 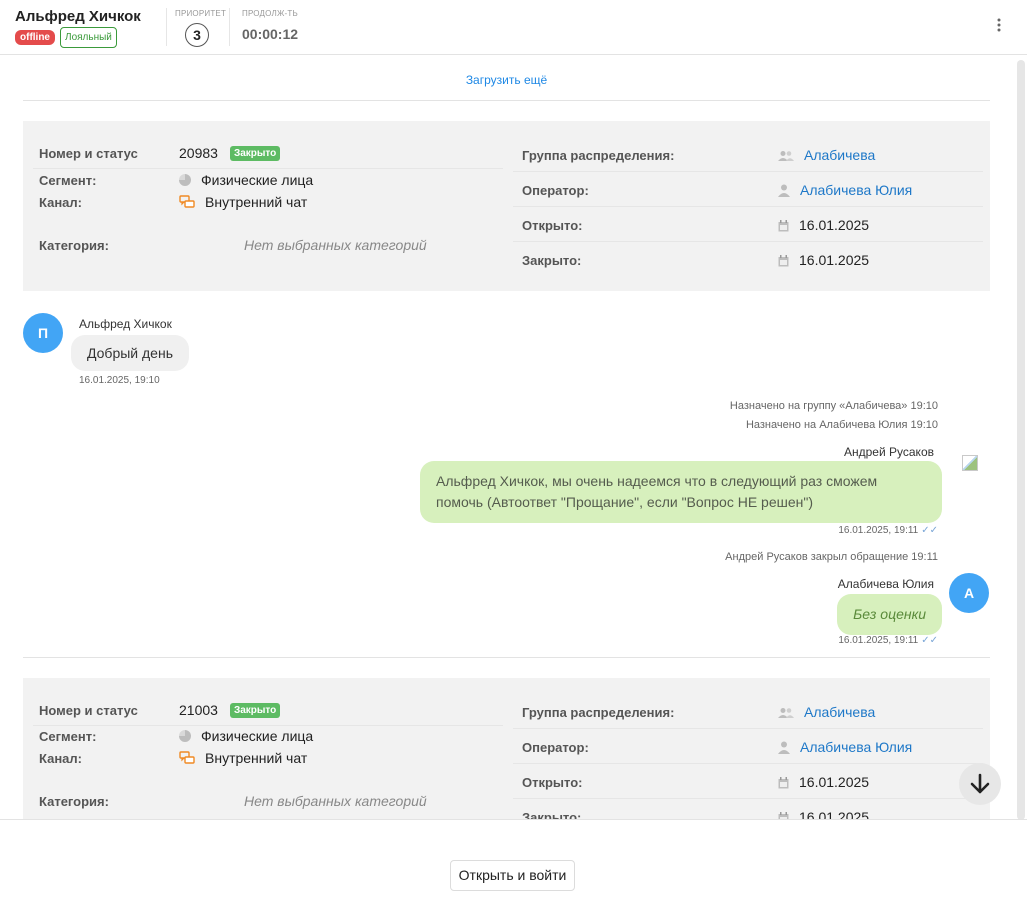 I want to click on open-and-enter-button: Открыть и войти, so click(x=512, y=875).